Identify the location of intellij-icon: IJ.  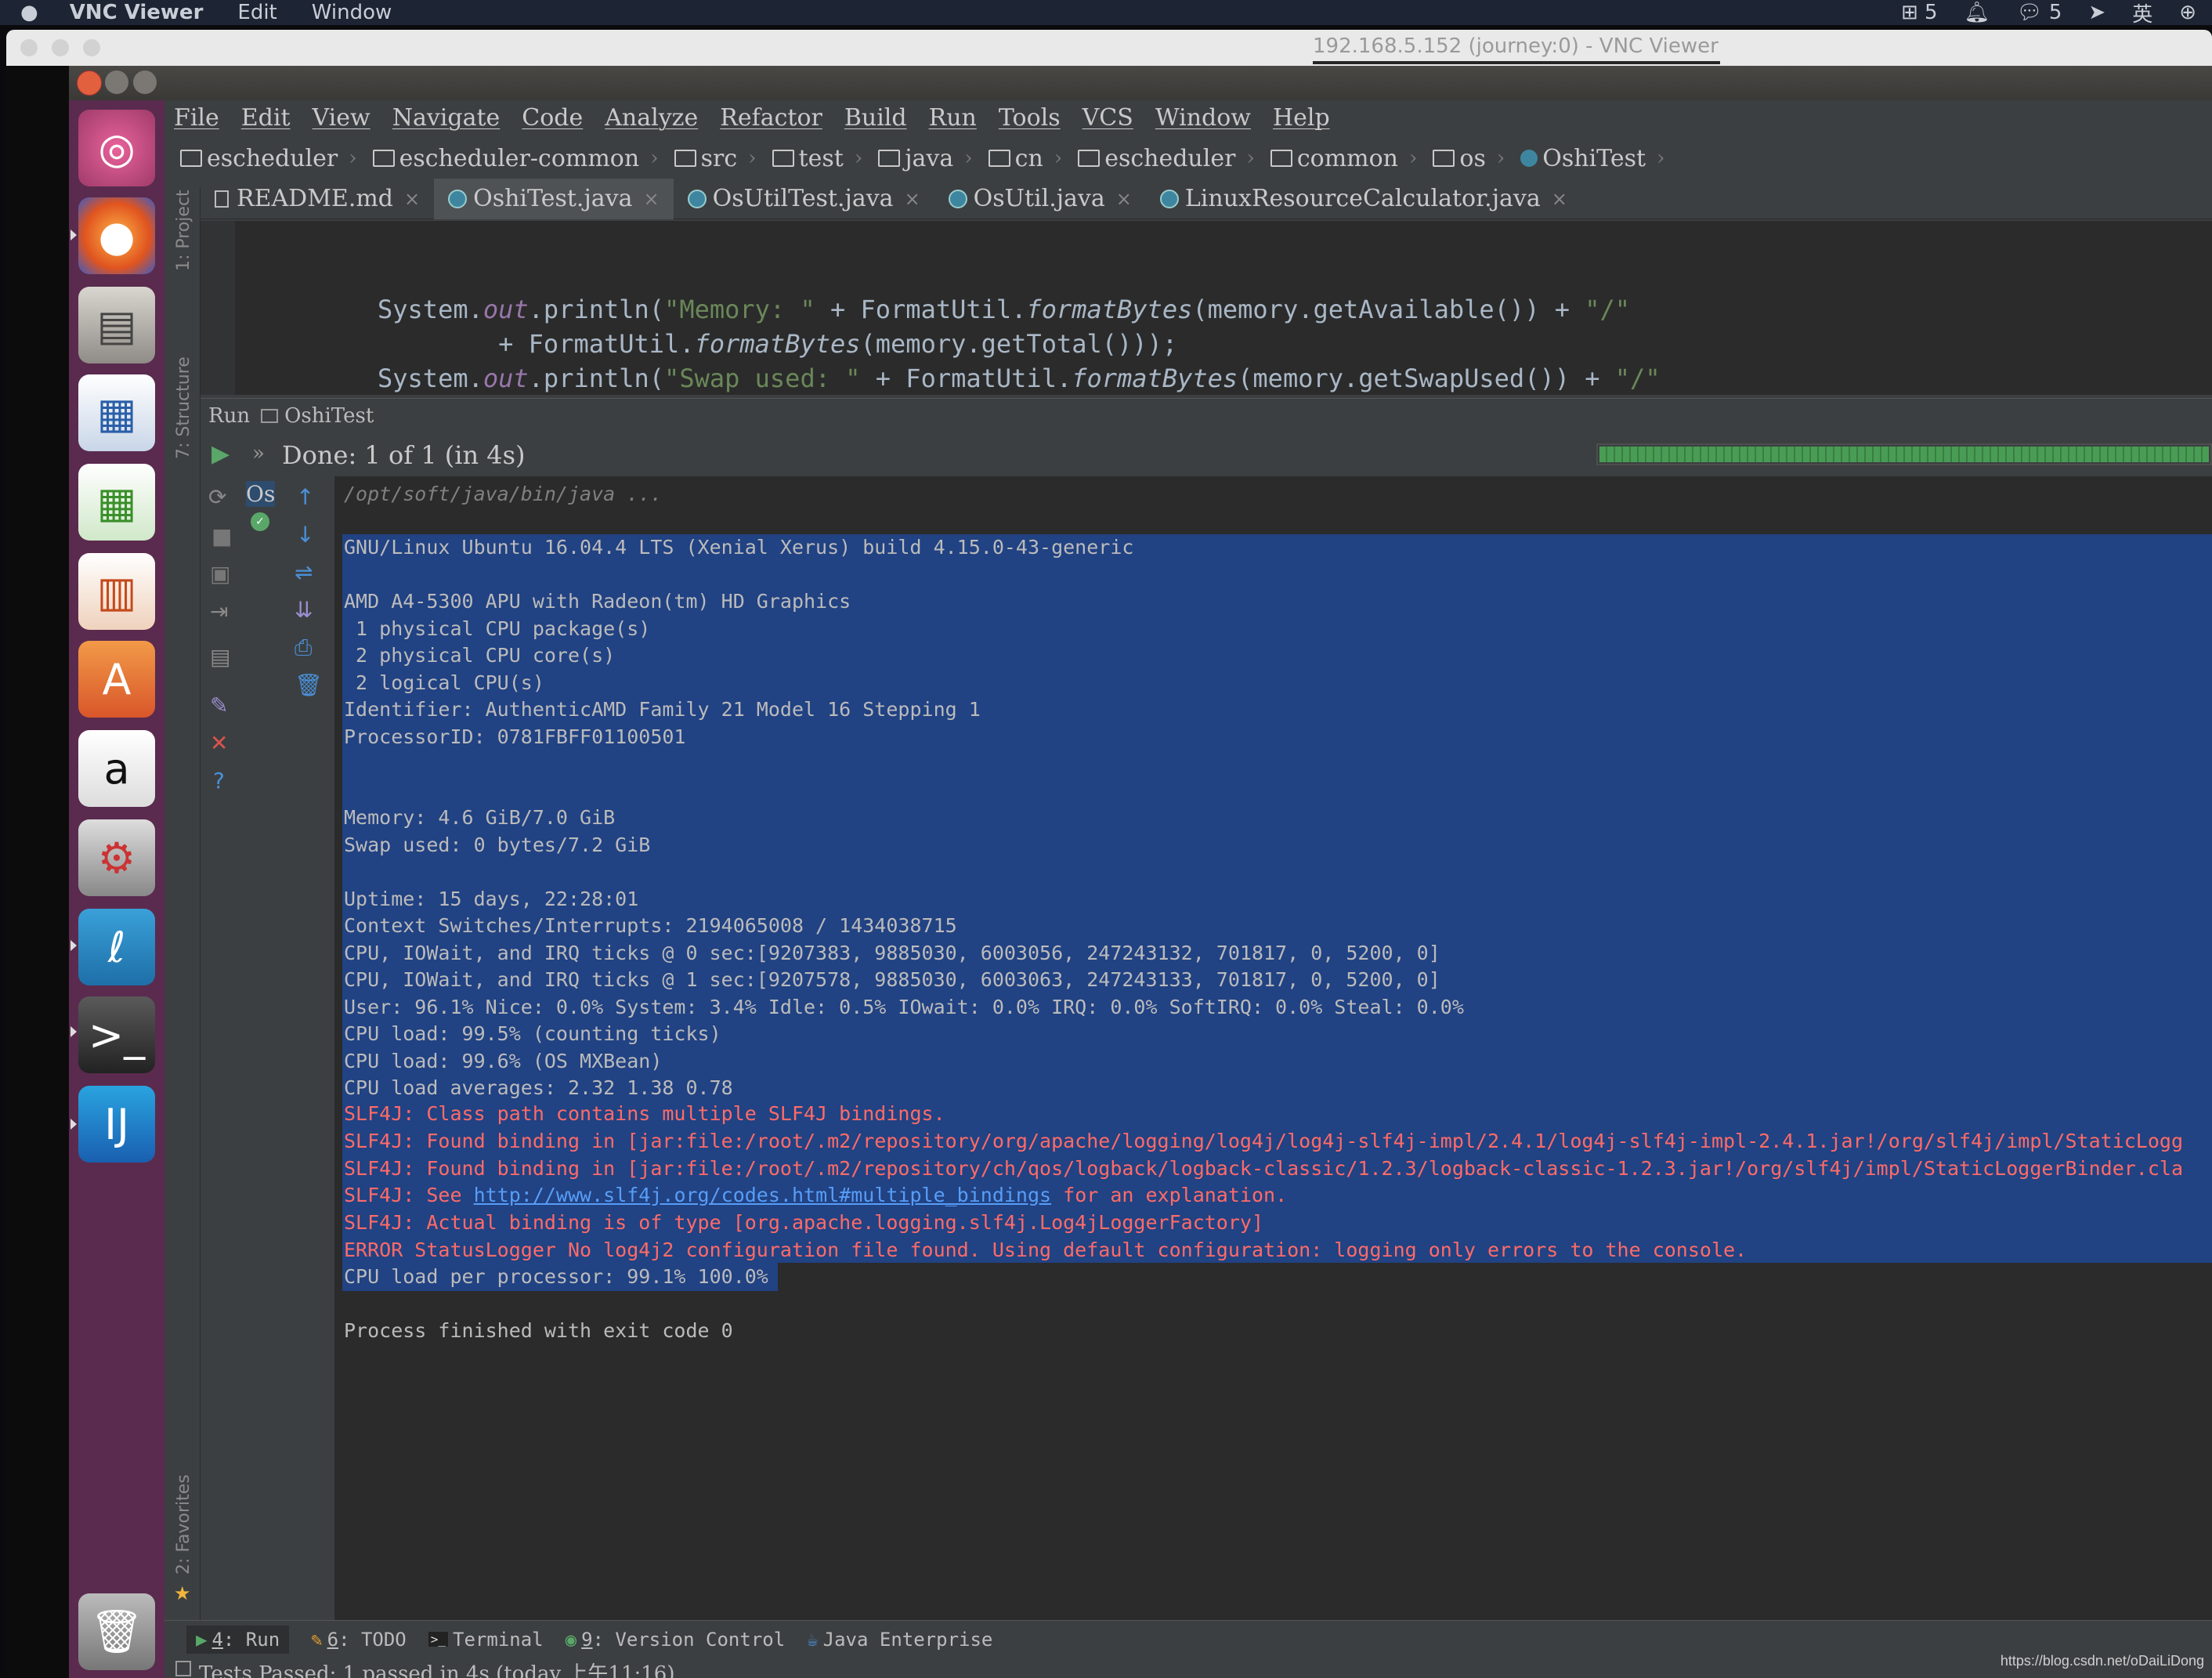
(116, 1124).